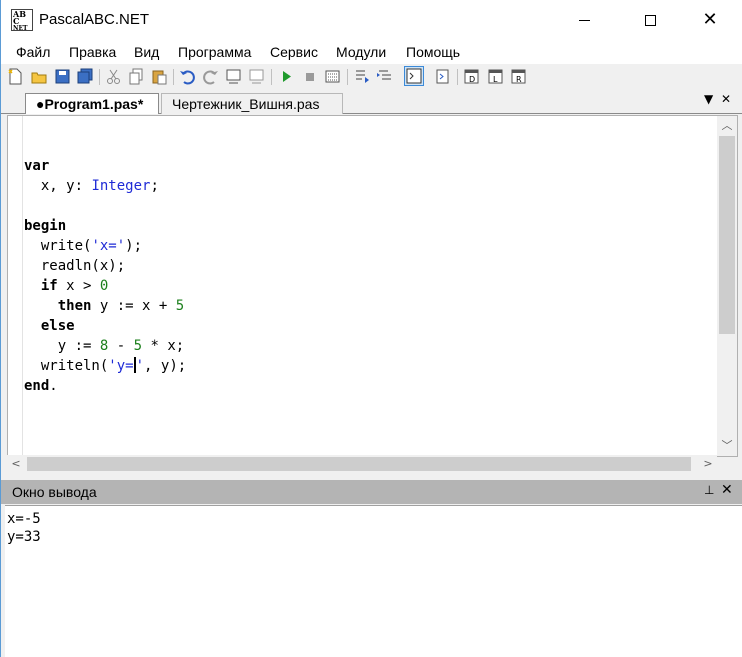 The width and height of the screenshot is (742, 657). I want to click on code-line: write('x=');, so click(105, 246).